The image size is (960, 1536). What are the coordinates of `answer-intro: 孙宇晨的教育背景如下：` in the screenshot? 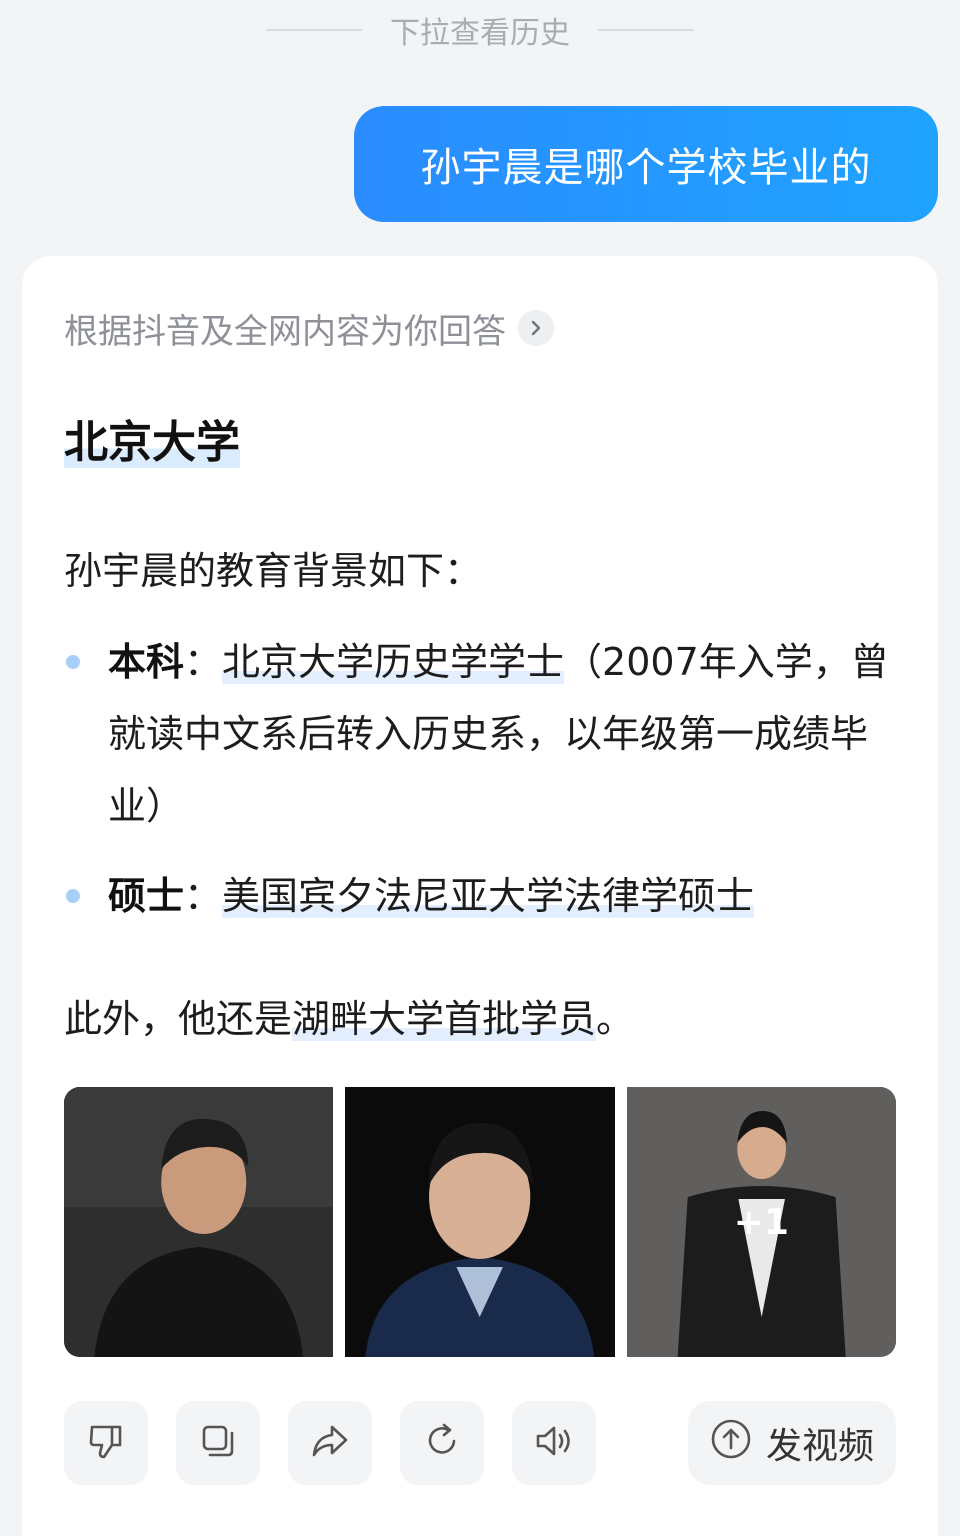 It's located at (273, 571).